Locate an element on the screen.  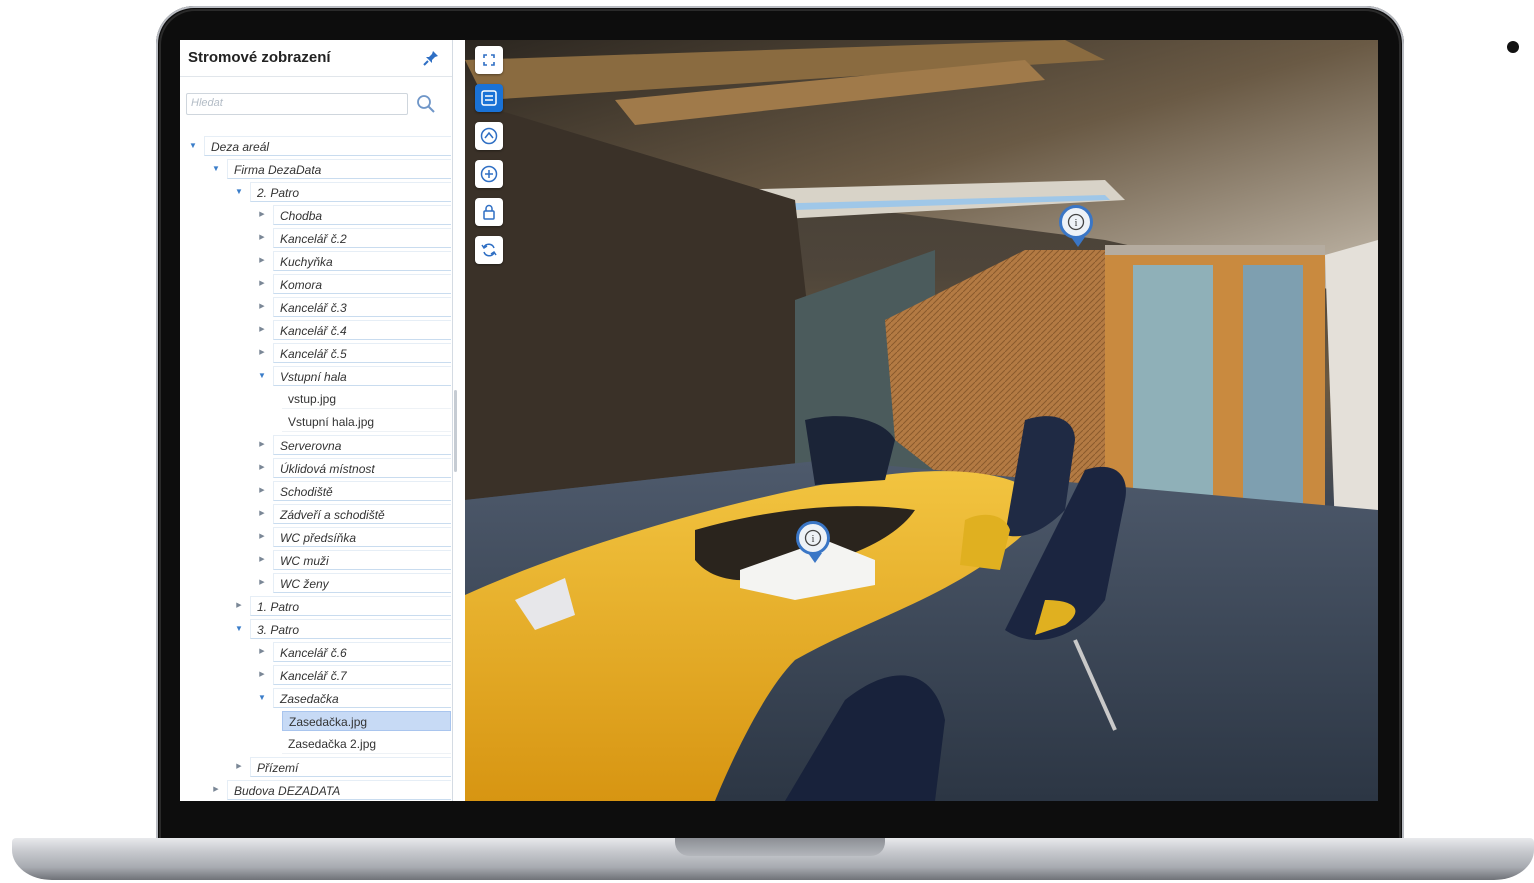
tree-item-label: Kuchyňka is located at coordinates (362, 261).